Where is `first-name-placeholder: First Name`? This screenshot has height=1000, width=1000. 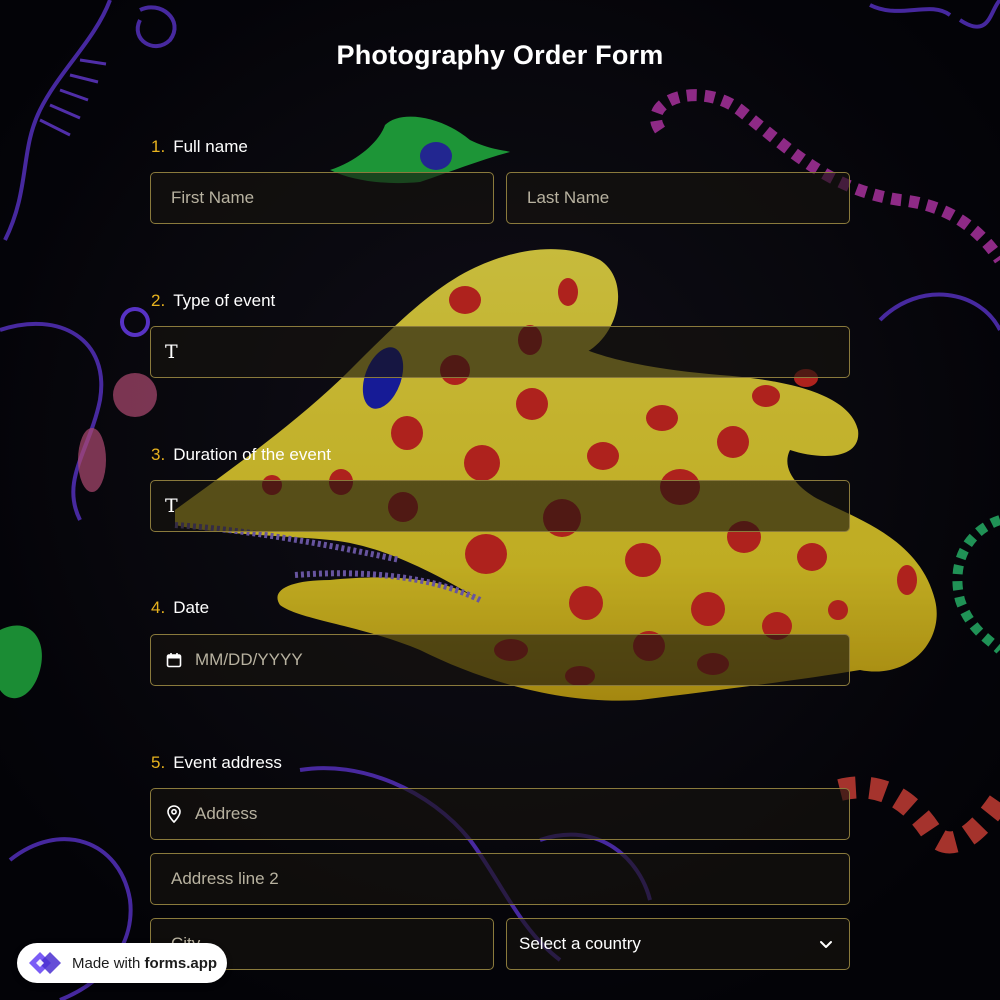 first-name-placeholder: First Name is located at coordinates (213, 197).